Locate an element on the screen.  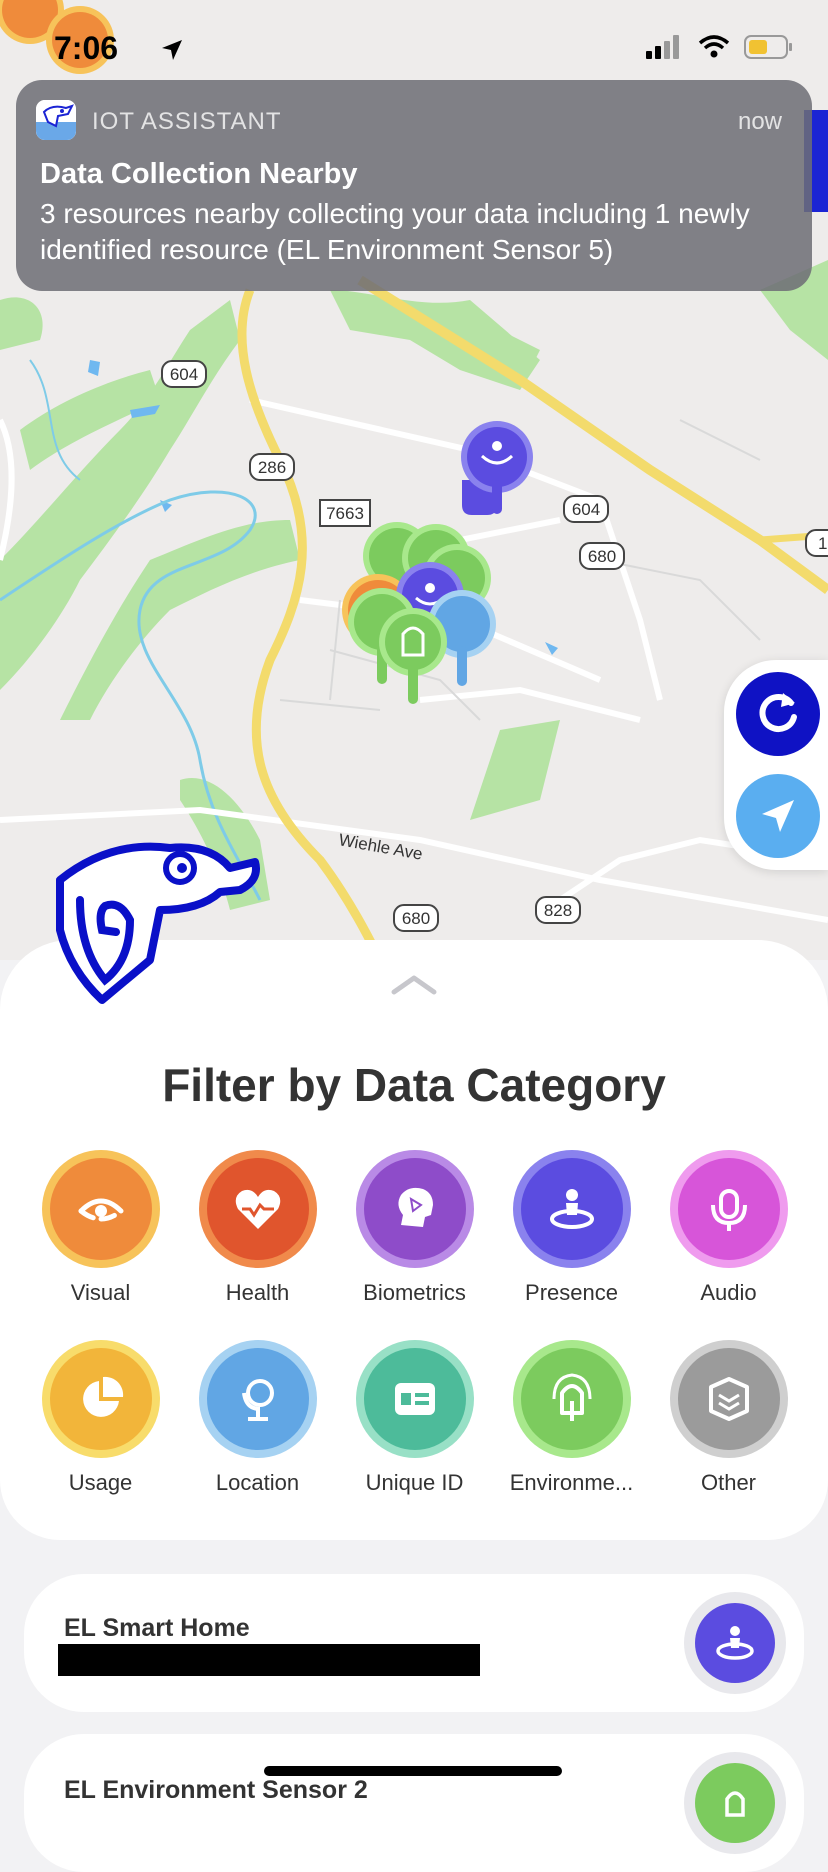
id-card-icon is located at coordinates (414, 1399).